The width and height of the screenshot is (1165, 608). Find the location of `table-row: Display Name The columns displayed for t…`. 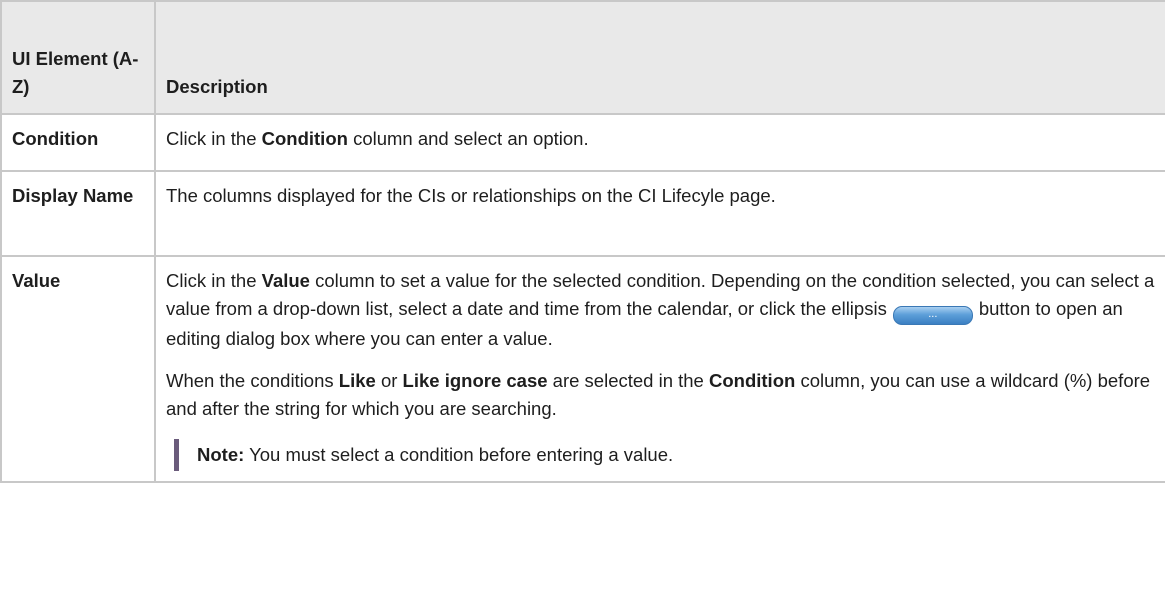

table-row: Display Name The columns displayed for t… is located at coordinates (582, 213).